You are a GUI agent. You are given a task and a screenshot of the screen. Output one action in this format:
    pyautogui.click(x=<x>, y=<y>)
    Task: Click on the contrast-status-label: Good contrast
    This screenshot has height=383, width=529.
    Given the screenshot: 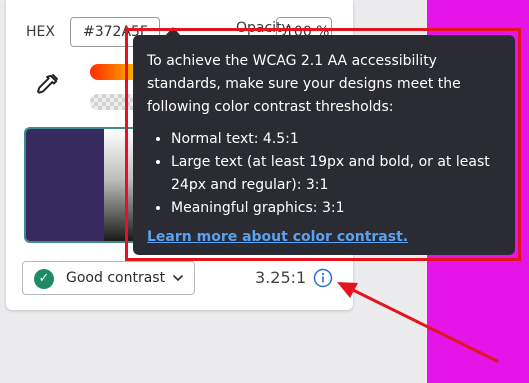 What is the action you would take?
    pyautogui.click(x=116, y=278)
    